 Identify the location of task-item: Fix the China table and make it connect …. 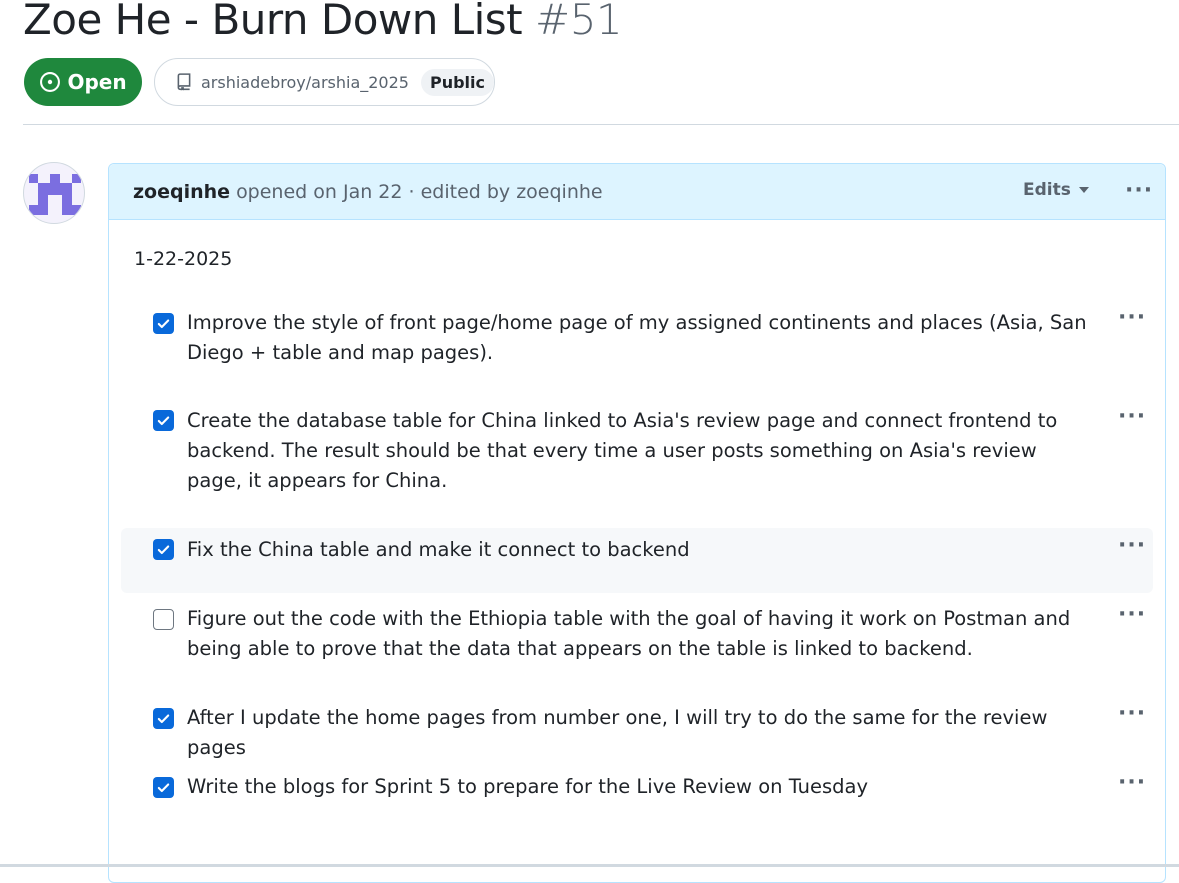
(637, 560).